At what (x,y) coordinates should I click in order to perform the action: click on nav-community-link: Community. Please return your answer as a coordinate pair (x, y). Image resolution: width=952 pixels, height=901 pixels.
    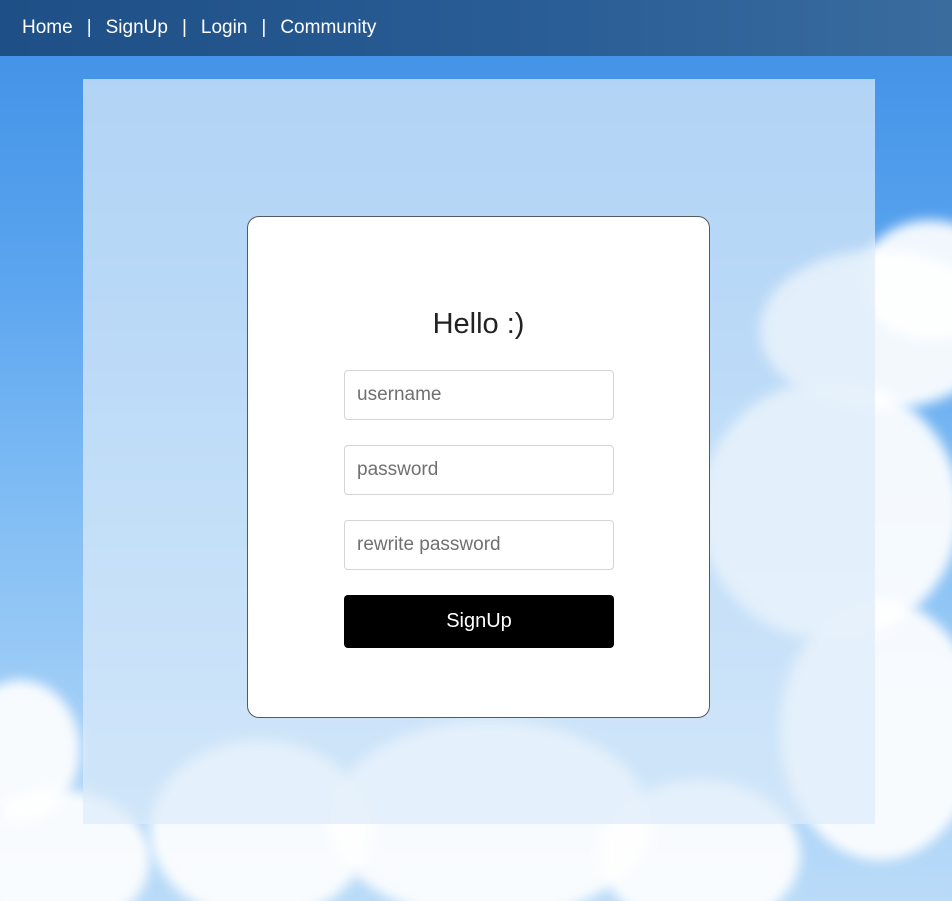
    Looking at the image, I should click on (328, 28).